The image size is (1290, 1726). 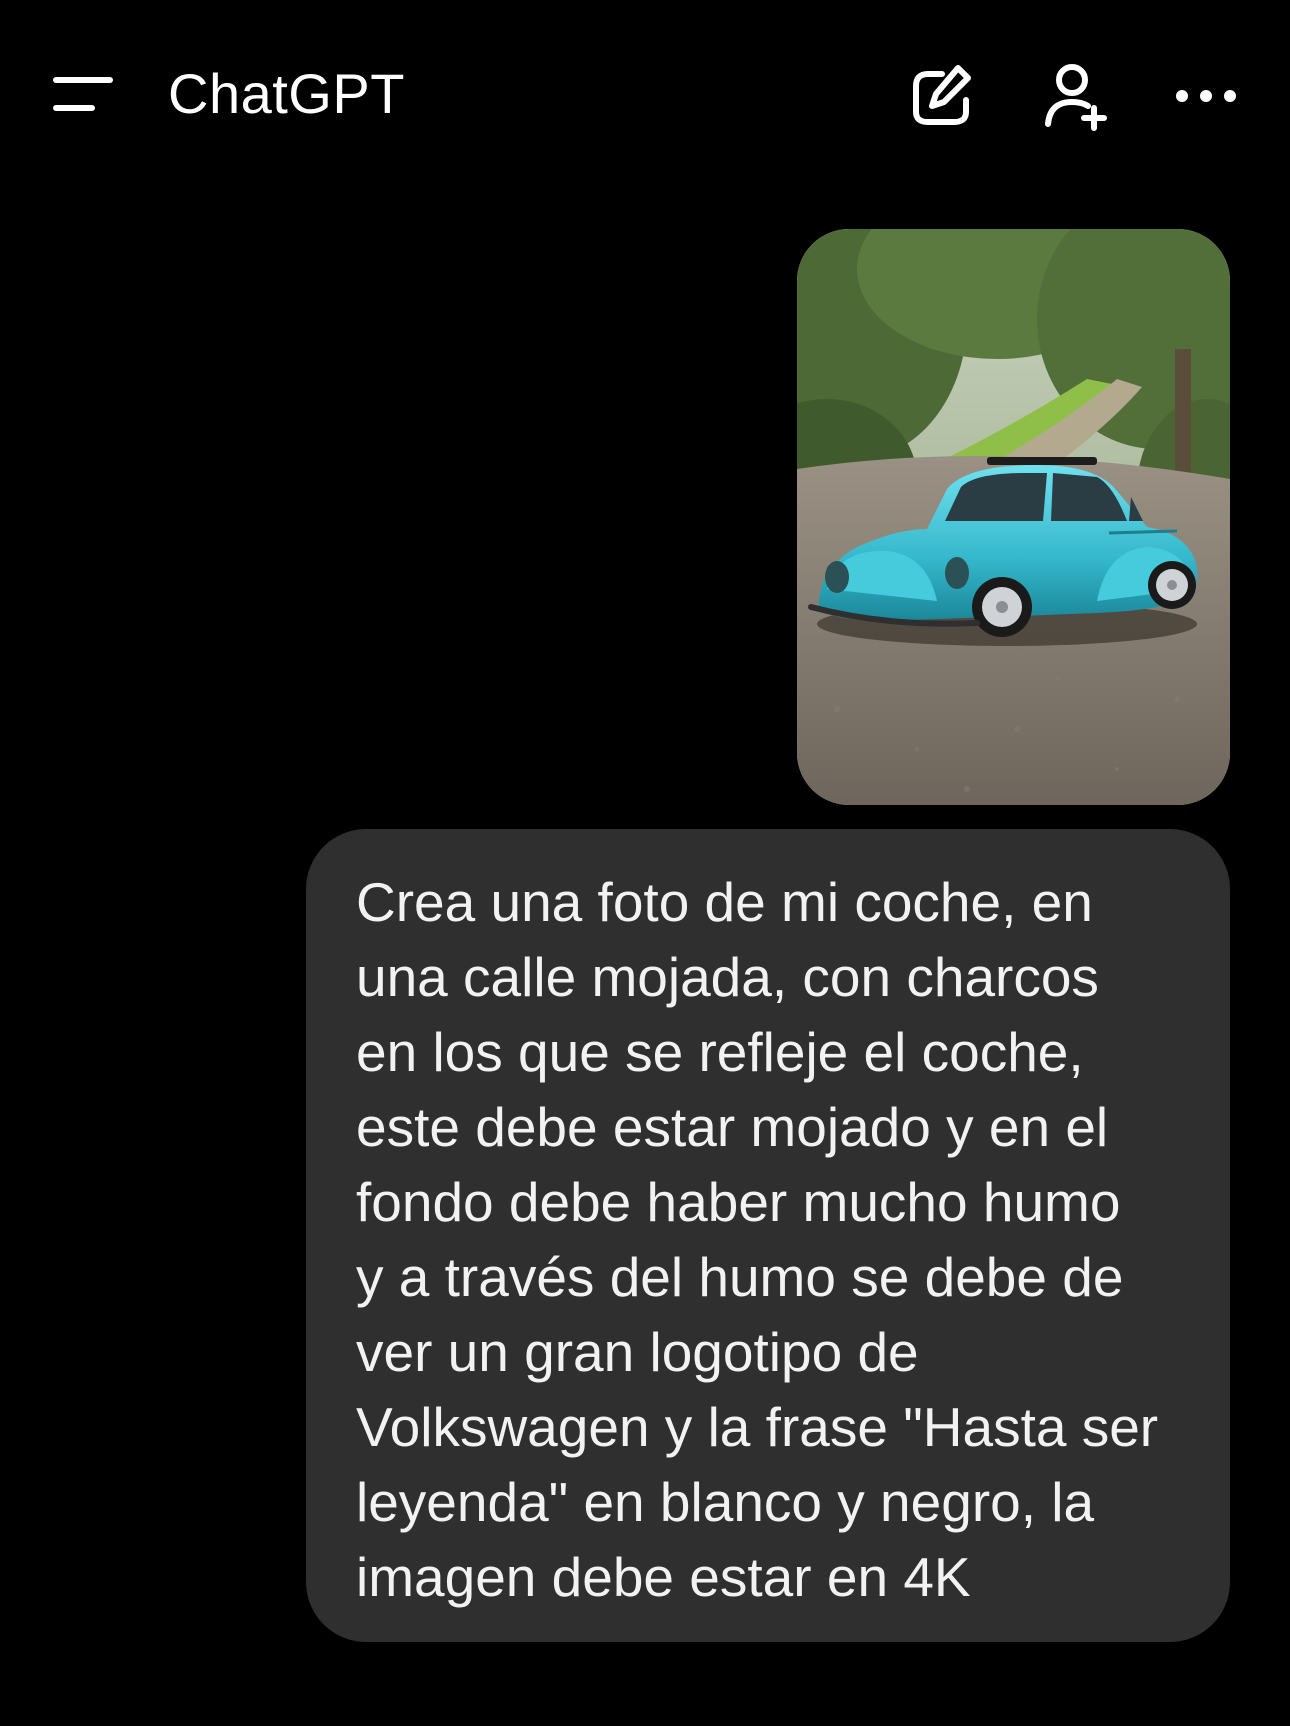 What do you see at coordinates (1076, 96) in the screenshot?
I see `add-user-icon` at bounding box center [1076, 96].